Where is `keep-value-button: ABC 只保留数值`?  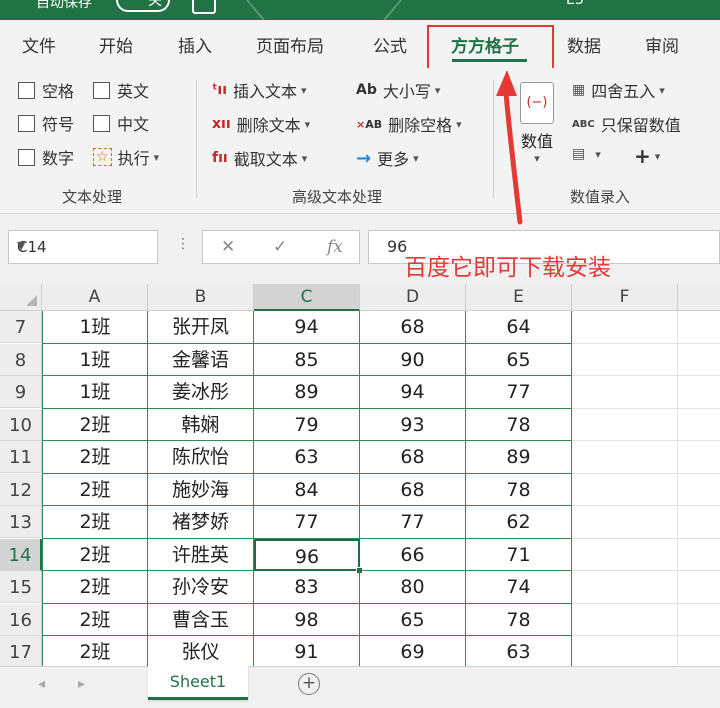
keep-value-button: ABC 只保留数值 is located at coordinates (626, 124).